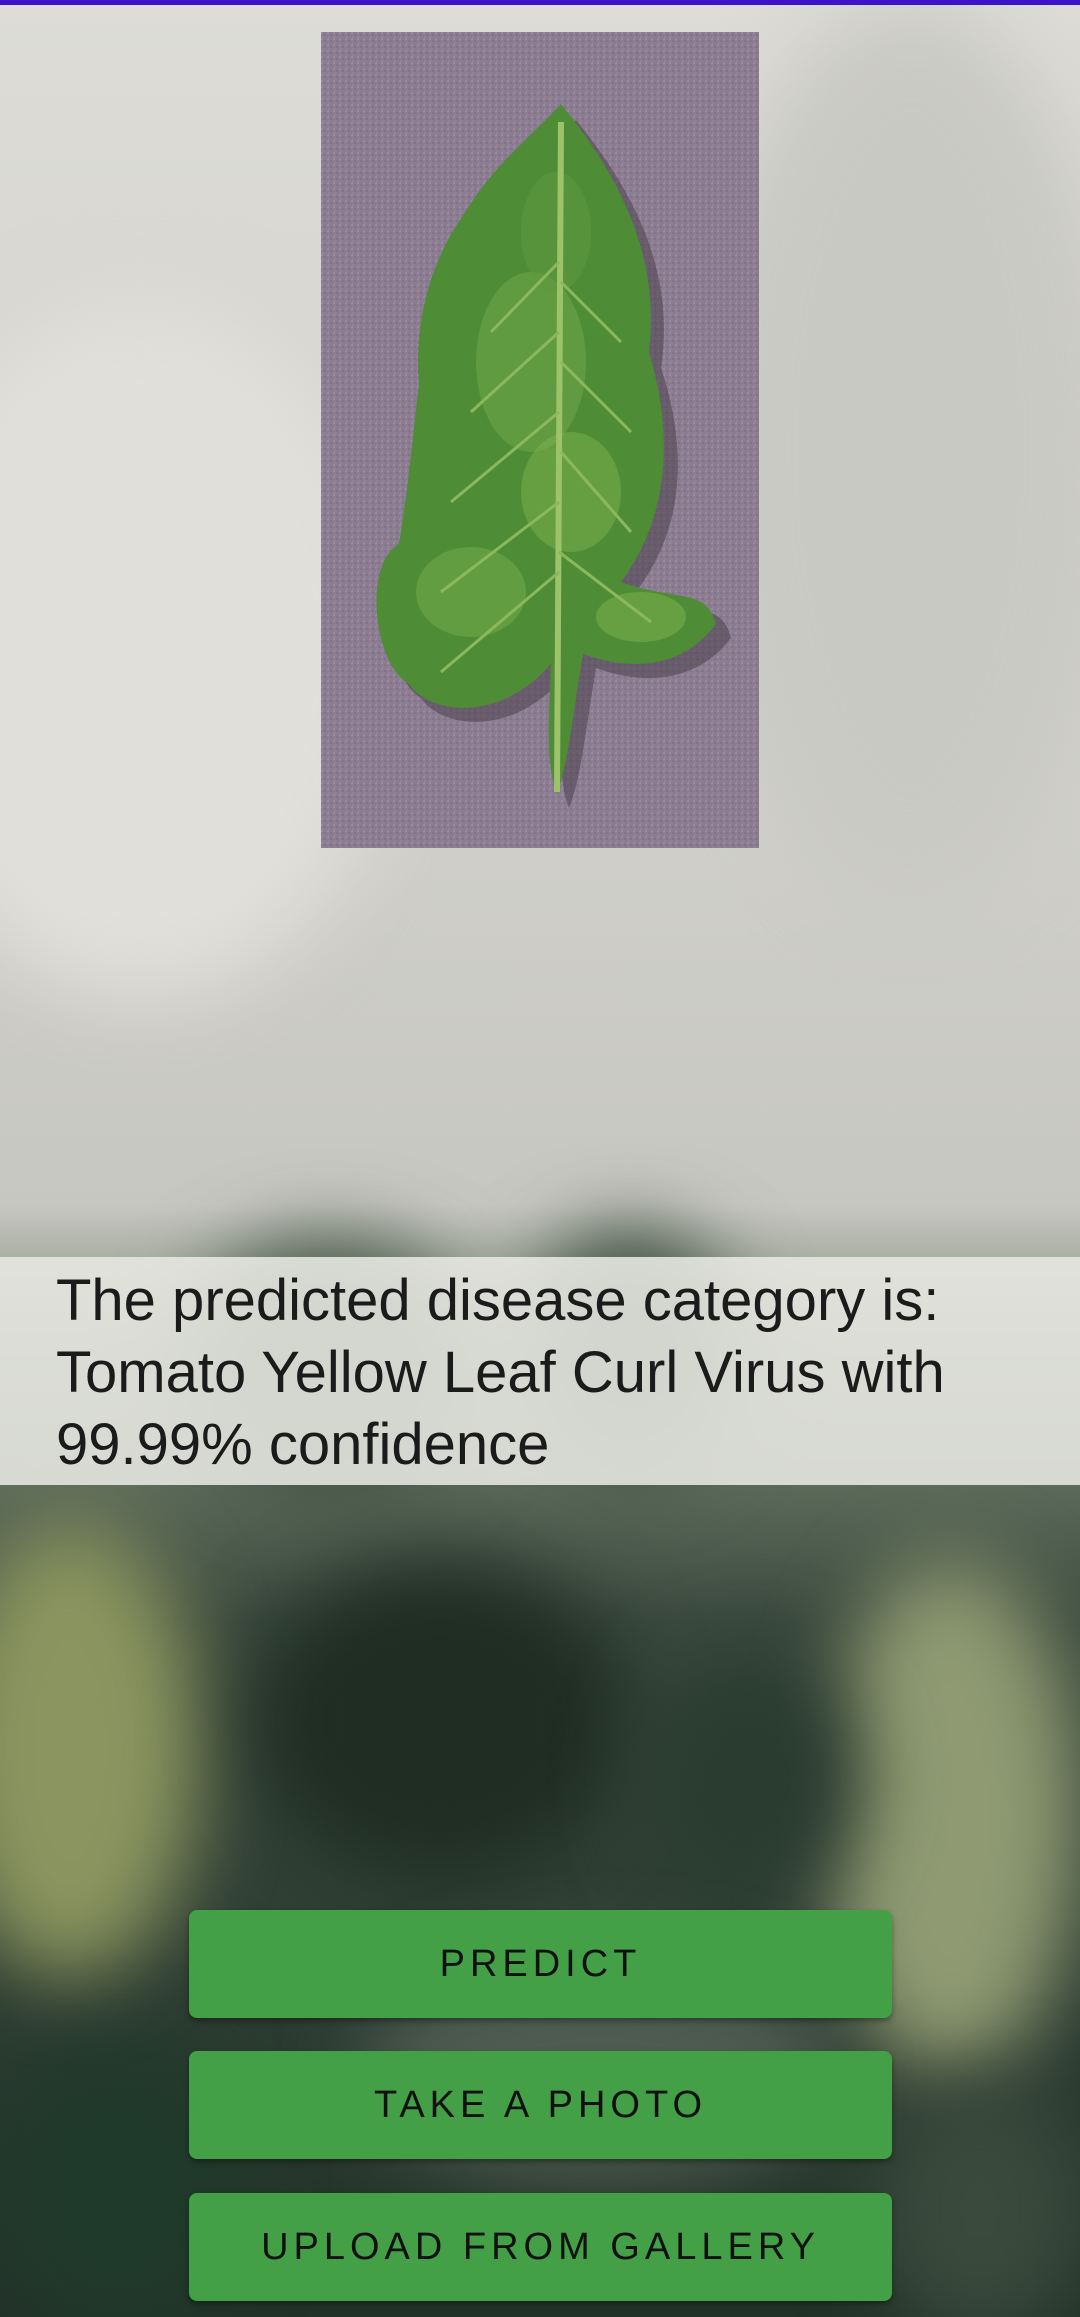  I want to click on leaf-image, so click(540, 440).